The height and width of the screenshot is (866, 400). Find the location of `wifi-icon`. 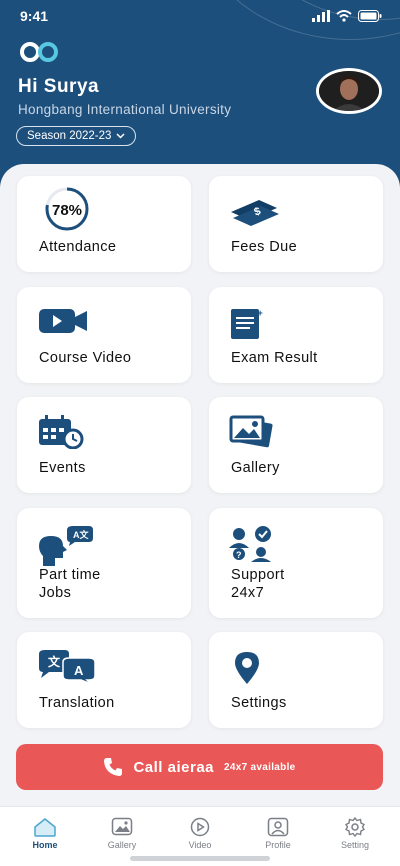

wifi-icon is located at coordinates (344, 16).